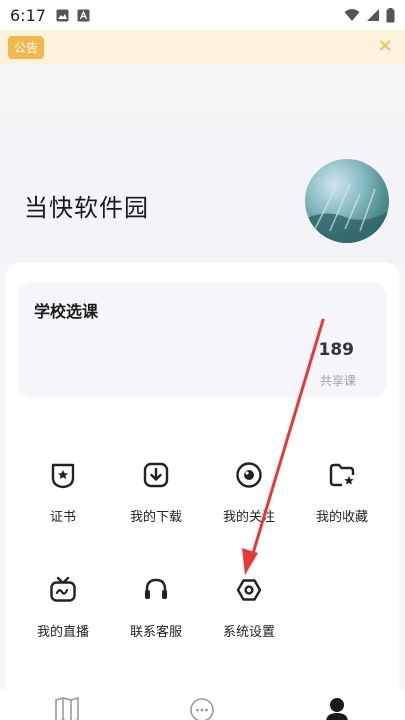 This screenshot has height=720, width=405. What do you see at coordinates (156, 620) in the screenshot?
I see `menu-item-support: 联系客服` at bounding box center [156, 620].